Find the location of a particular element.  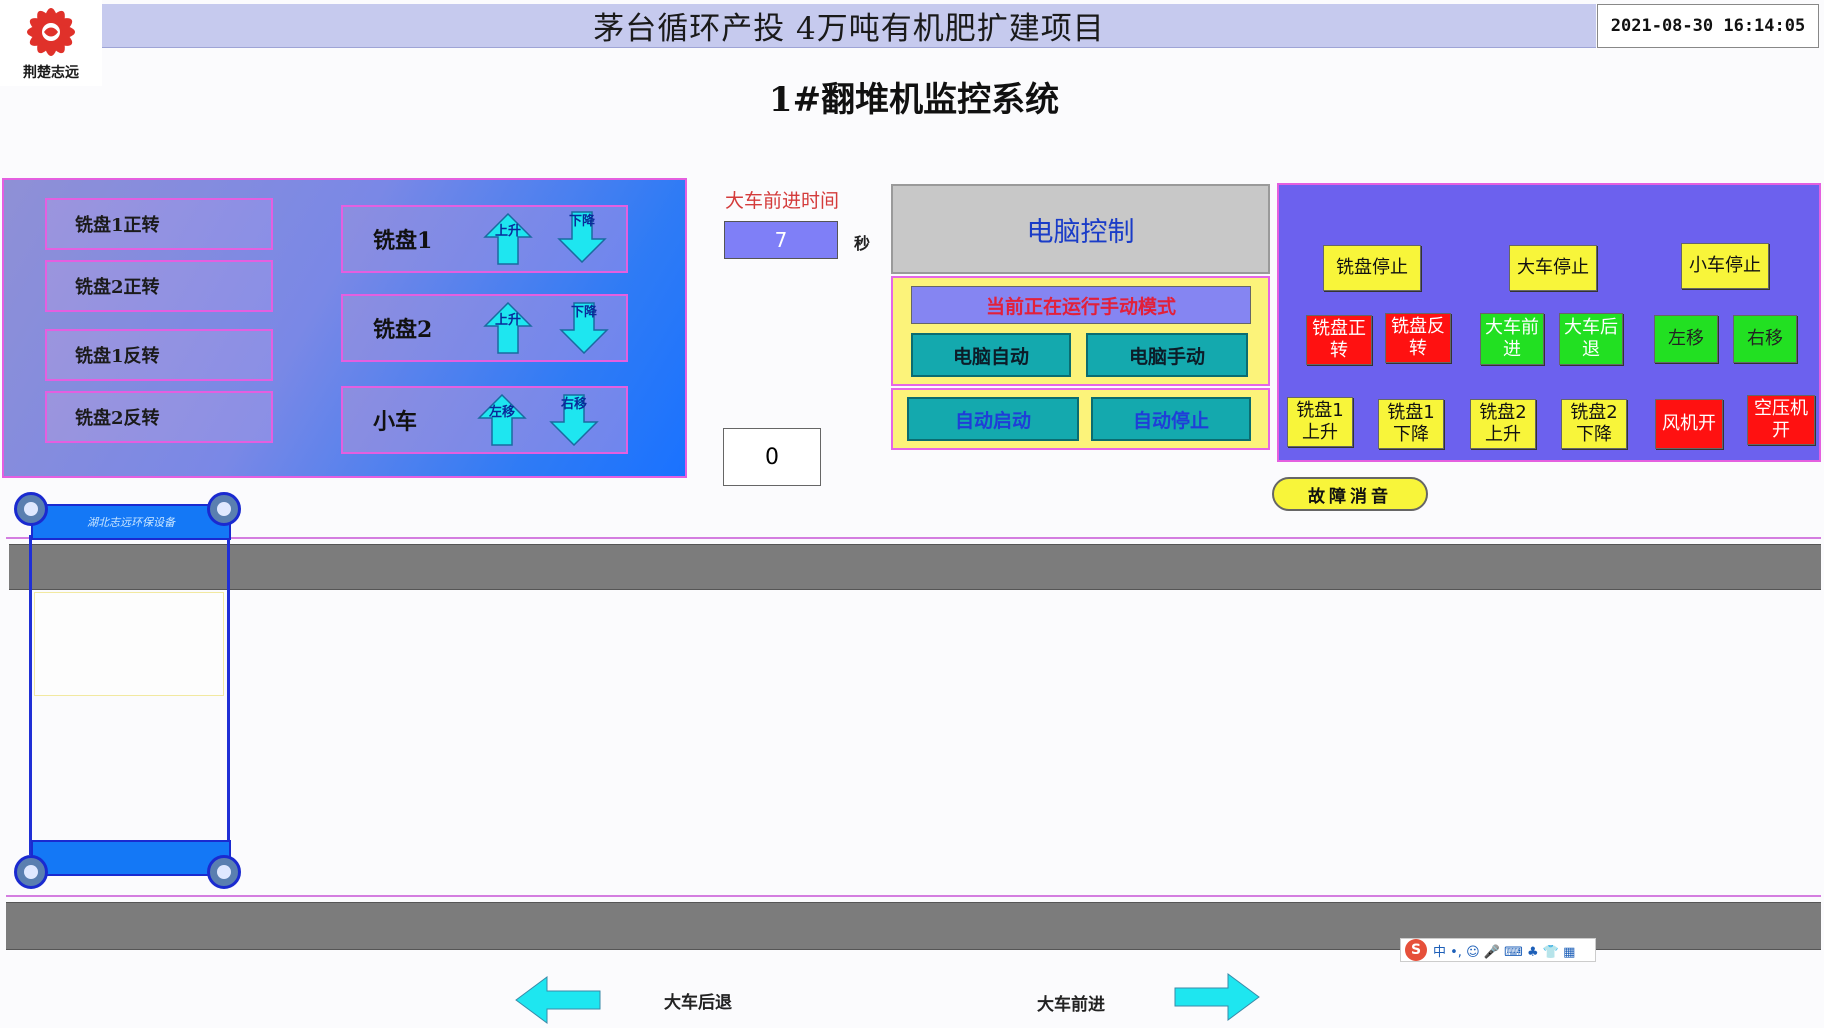

trolley-left-text: 左移 is located at coordinates (501, 412).